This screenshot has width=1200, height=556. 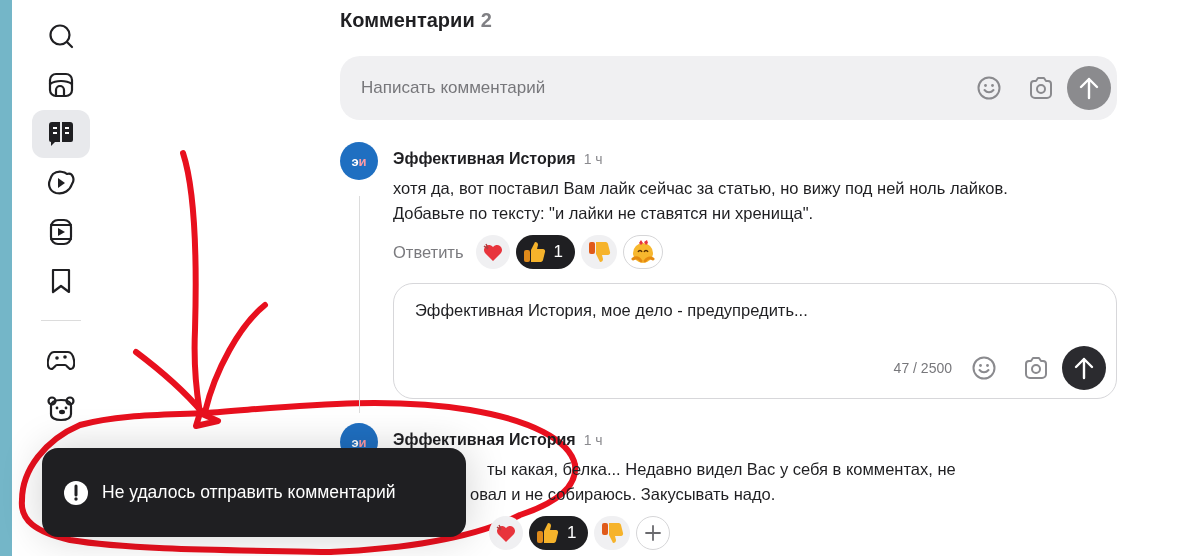 What do you see at coordinates (922, 368) in the screenshot?
I see `character-counter: 47 / 2500` at bounding box center [922, 368].